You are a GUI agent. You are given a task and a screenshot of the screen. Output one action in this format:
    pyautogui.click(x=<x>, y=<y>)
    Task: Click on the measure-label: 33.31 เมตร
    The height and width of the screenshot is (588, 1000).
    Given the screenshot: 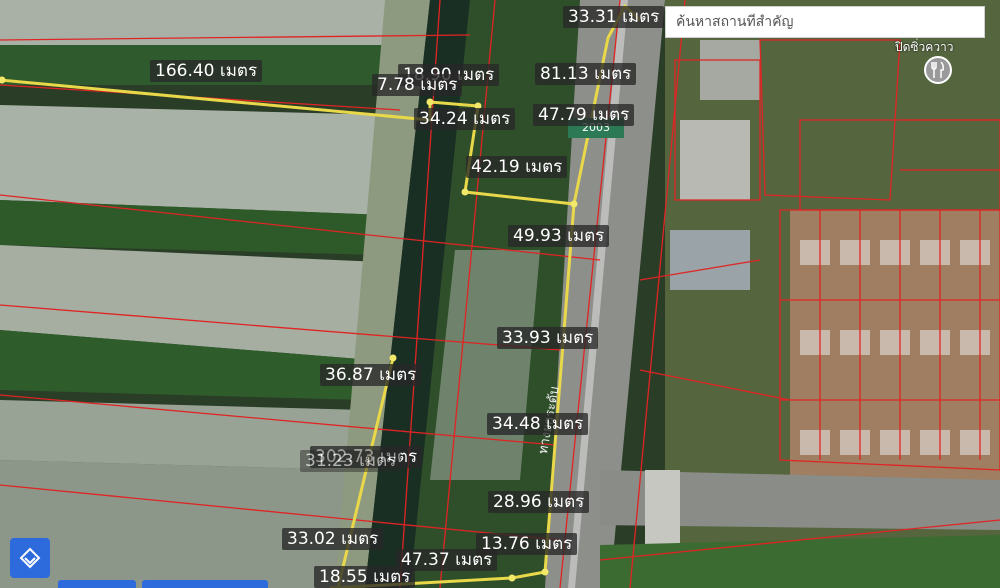 What is the action you would take?
    pyautogui.click(x=614, y=17)
    